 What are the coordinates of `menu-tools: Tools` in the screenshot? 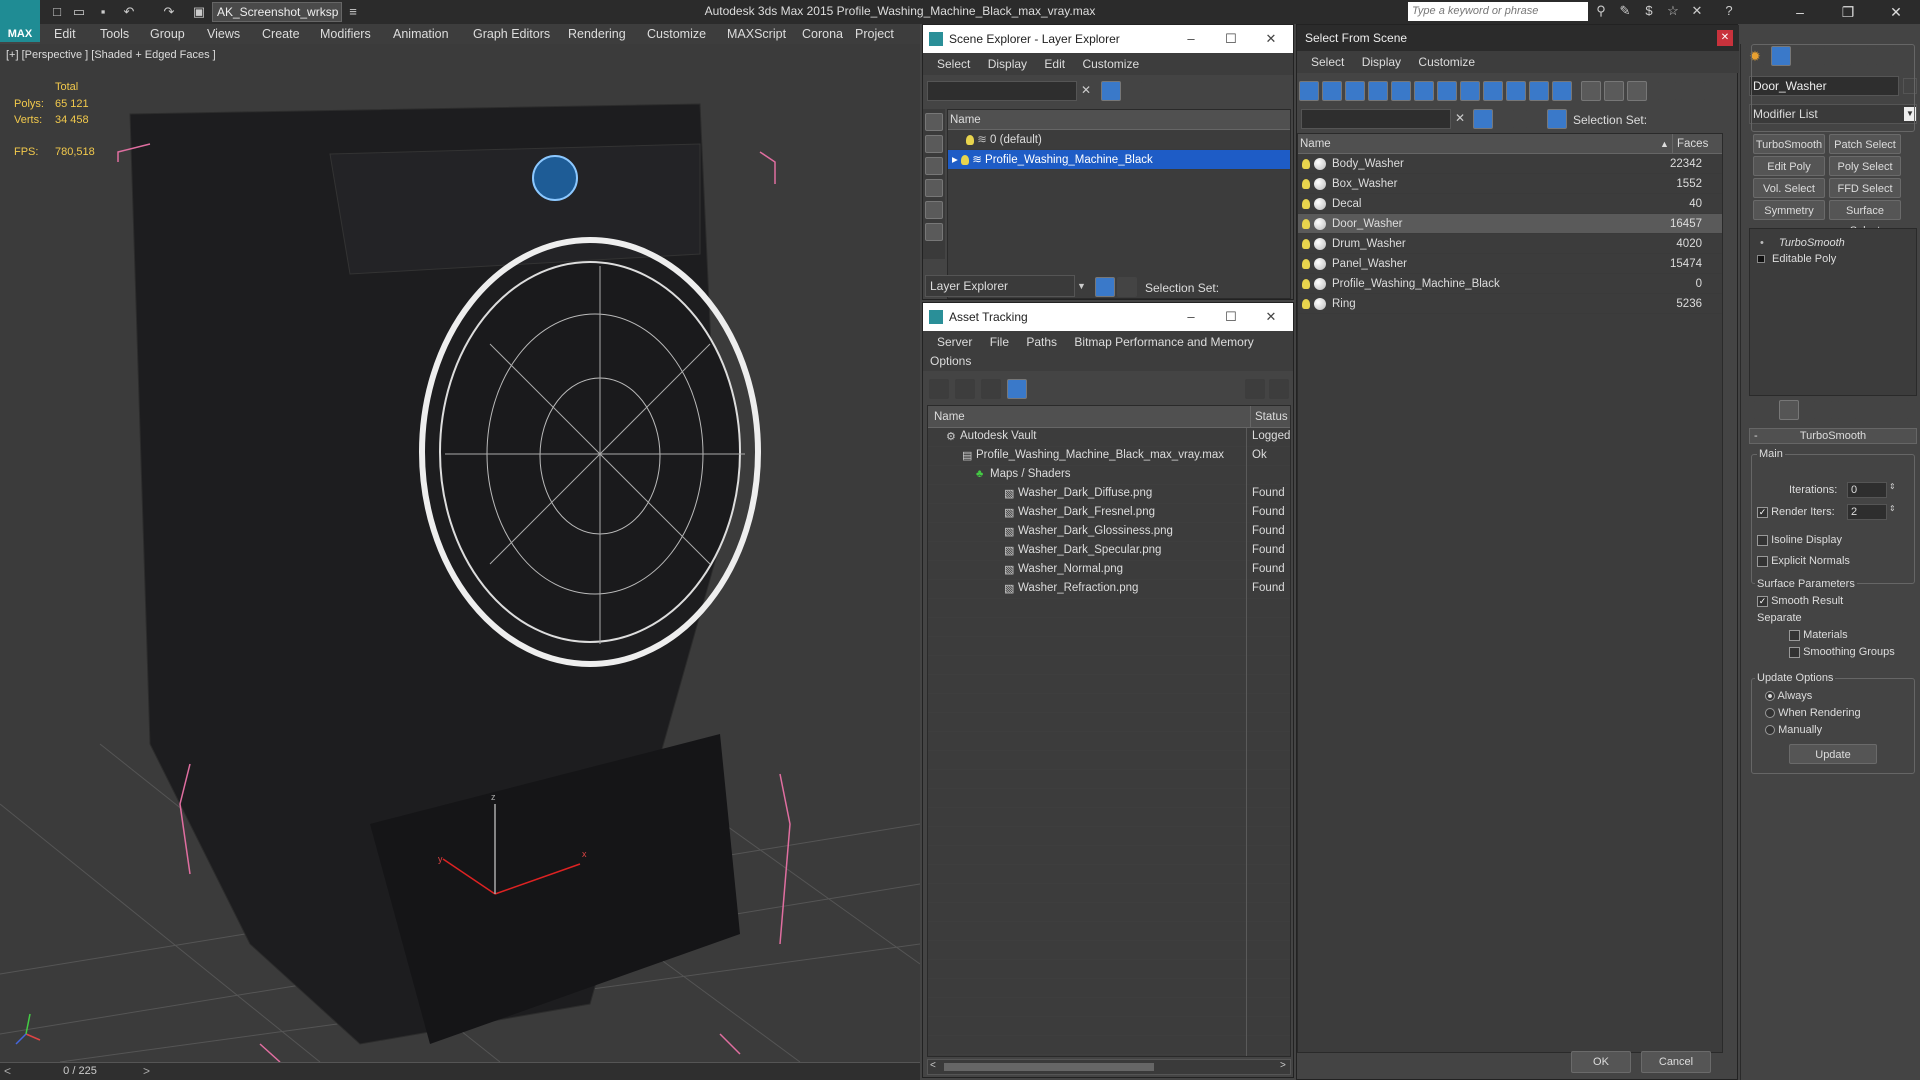 It's located at (114, 34).